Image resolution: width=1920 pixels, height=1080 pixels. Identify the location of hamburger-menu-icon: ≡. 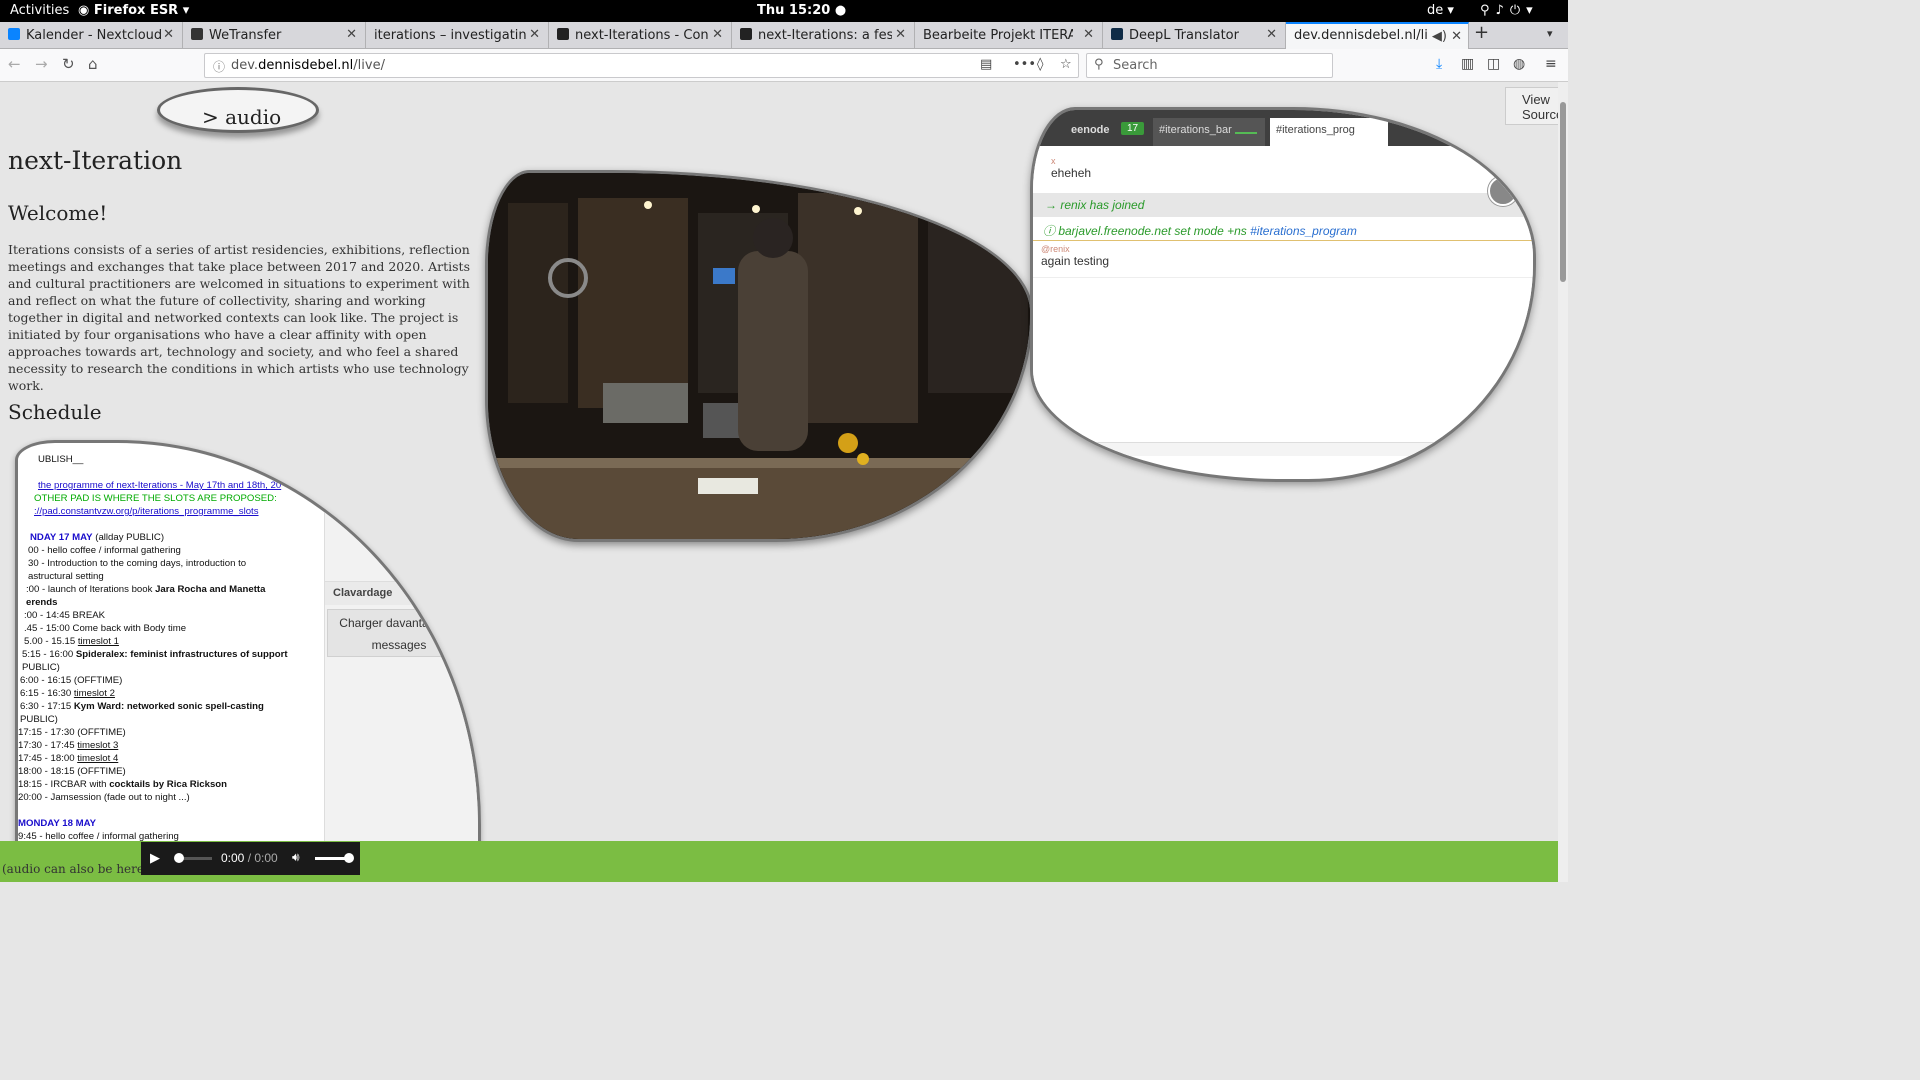
(1551, 64).